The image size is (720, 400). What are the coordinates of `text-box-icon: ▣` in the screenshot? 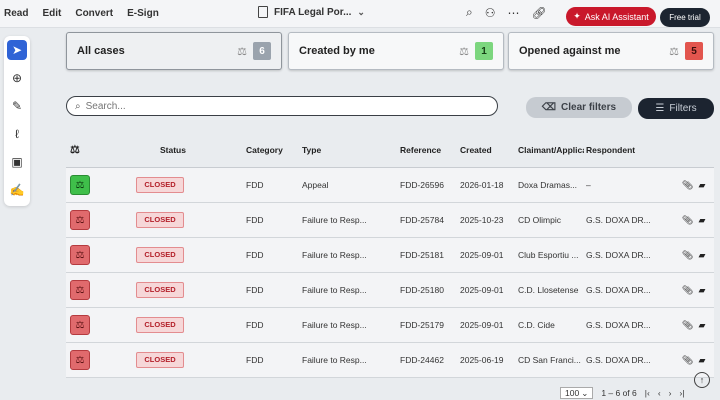 It's located at (17, 162).